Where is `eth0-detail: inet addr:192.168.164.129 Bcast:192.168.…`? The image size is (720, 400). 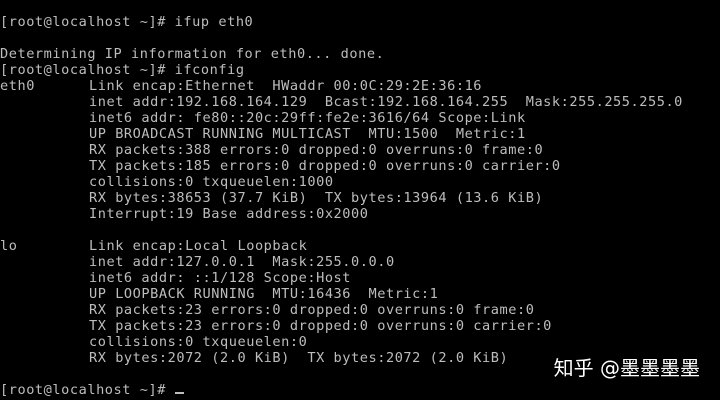 eth0-detail: inet addr:192.168.164.129 Bcast:192.168.… is located at coordinates (386, 102).